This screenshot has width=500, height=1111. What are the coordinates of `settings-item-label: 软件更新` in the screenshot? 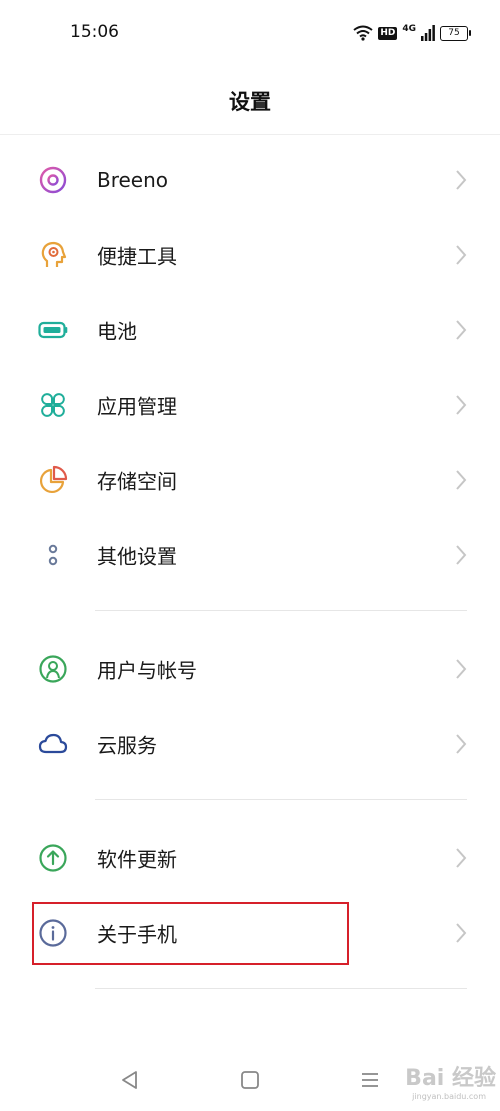 It's located at (137, 859).